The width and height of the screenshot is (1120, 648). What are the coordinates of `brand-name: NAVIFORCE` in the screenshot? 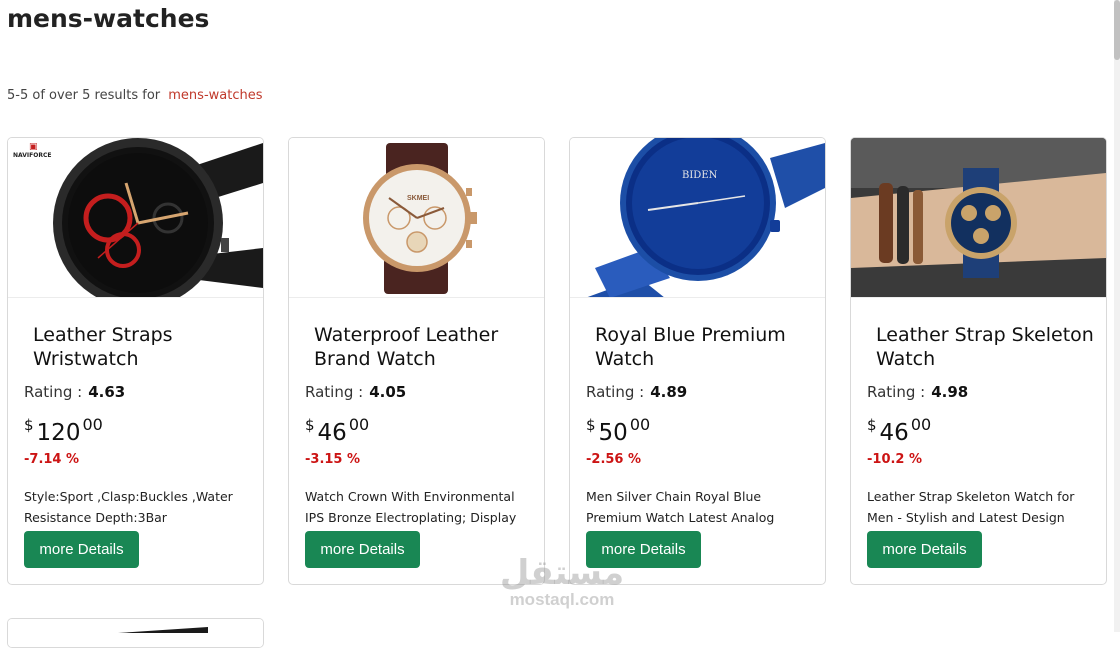 It's located at (32, 155).